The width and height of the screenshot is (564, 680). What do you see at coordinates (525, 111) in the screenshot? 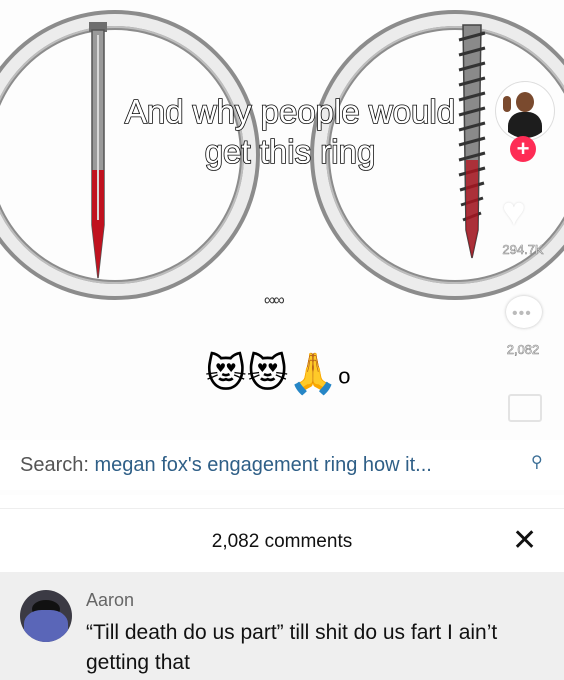
I see `creator-avatar` at bounding box center [525, 111].